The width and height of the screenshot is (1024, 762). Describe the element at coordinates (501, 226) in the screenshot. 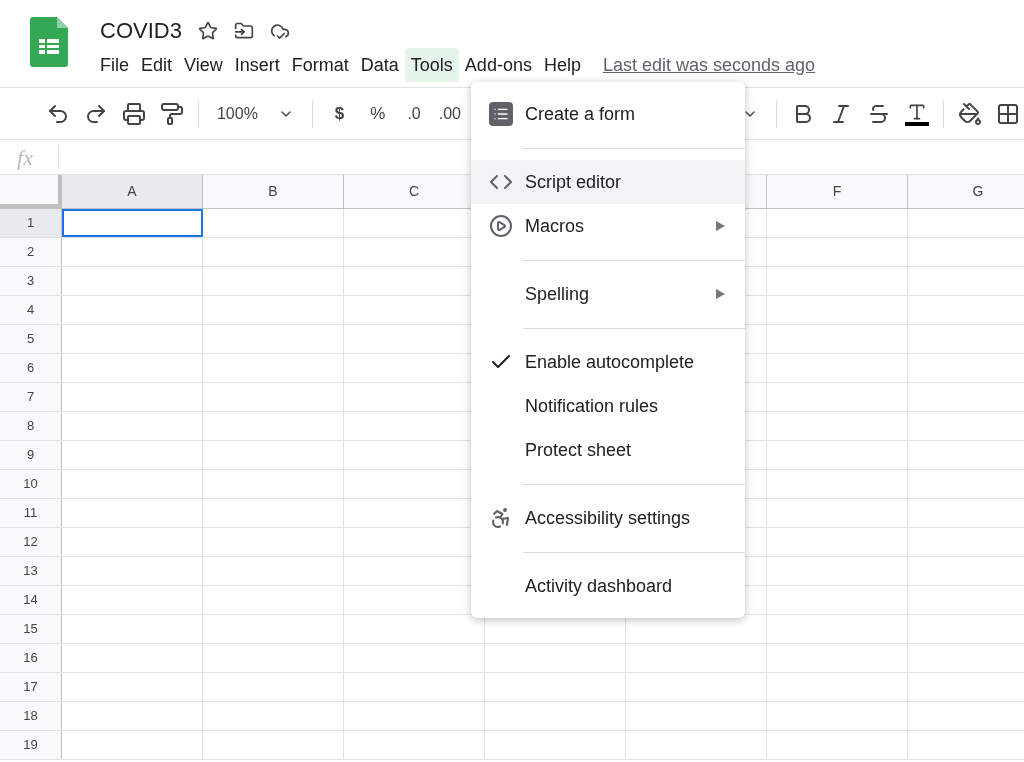

I see `play-circle-icon` at that location.